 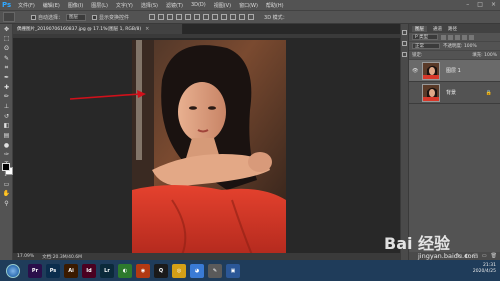 What do you see at coordinates (6, 58) in the screenshot?
I see `quick-select-tool-icon: ✎` at bounding box center [6, 58].